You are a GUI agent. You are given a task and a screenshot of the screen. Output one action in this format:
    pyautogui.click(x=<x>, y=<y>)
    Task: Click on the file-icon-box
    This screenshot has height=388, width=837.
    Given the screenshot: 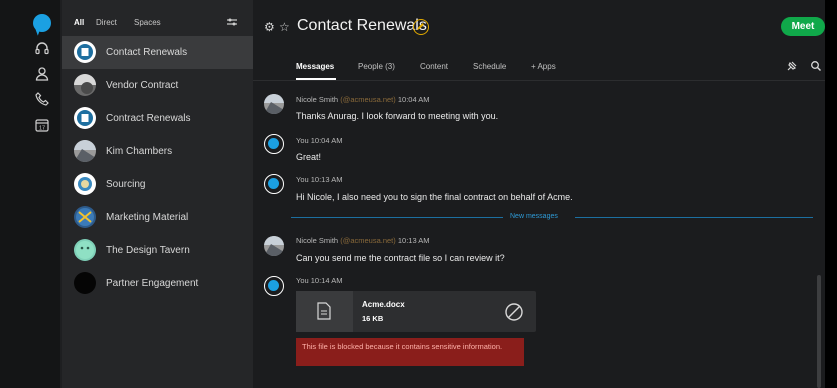 What is the action you would take?
    pyautogui.click(x=324, y=311)
    